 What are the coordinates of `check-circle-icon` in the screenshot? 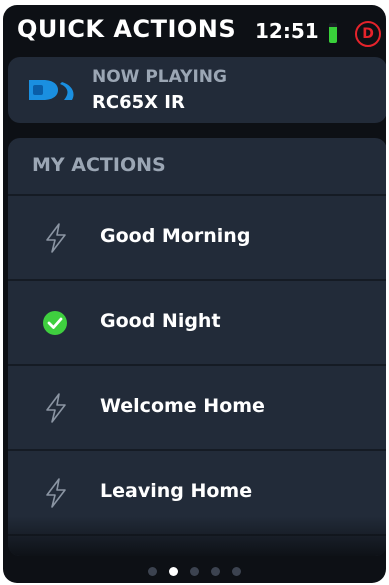 It's located at (55, 323).